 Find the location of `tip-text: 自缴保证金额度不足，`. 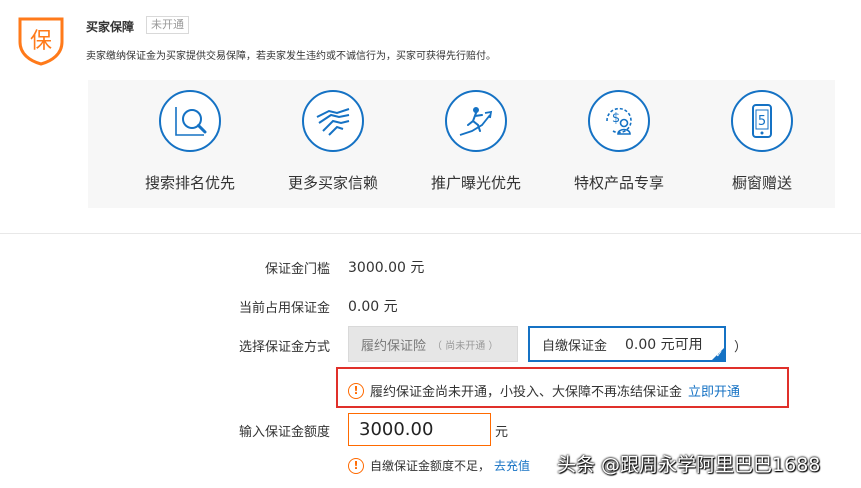

tip-text: 自缴保证金额度不足， is located at coordinates (430, 466).